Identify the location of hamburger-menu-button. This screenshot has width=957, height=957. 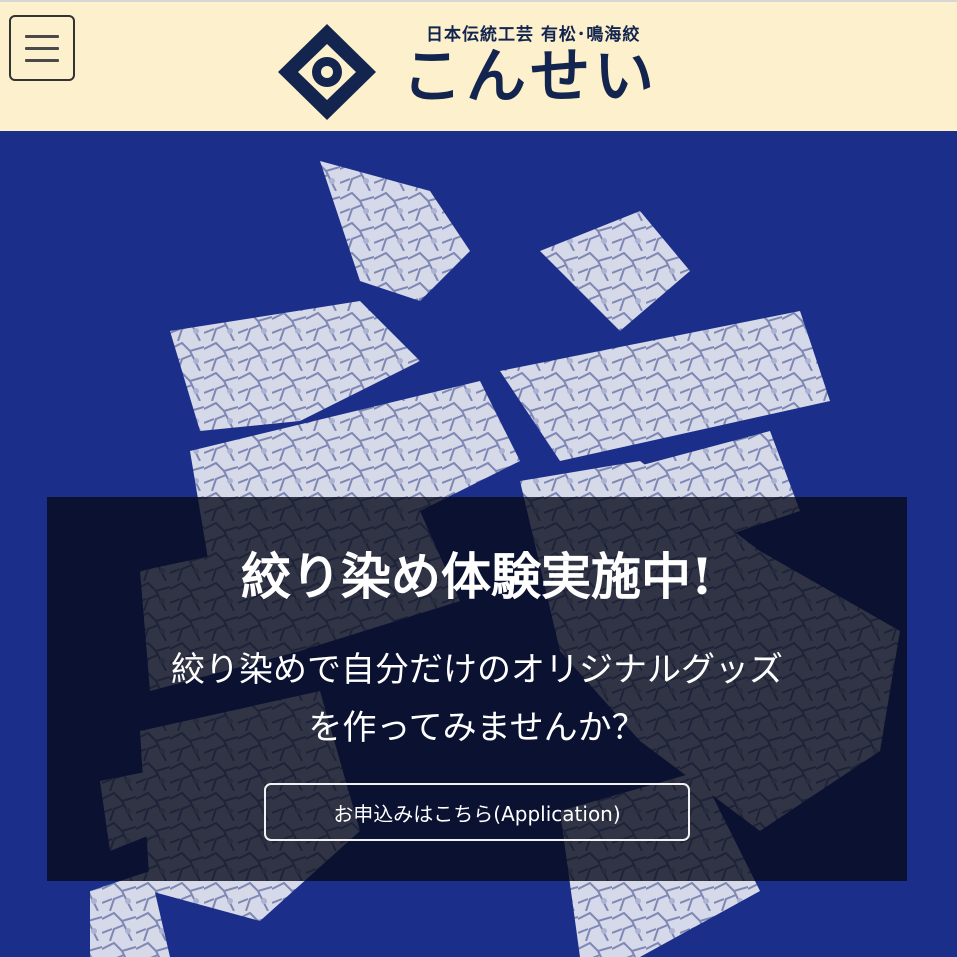
(42, 48).